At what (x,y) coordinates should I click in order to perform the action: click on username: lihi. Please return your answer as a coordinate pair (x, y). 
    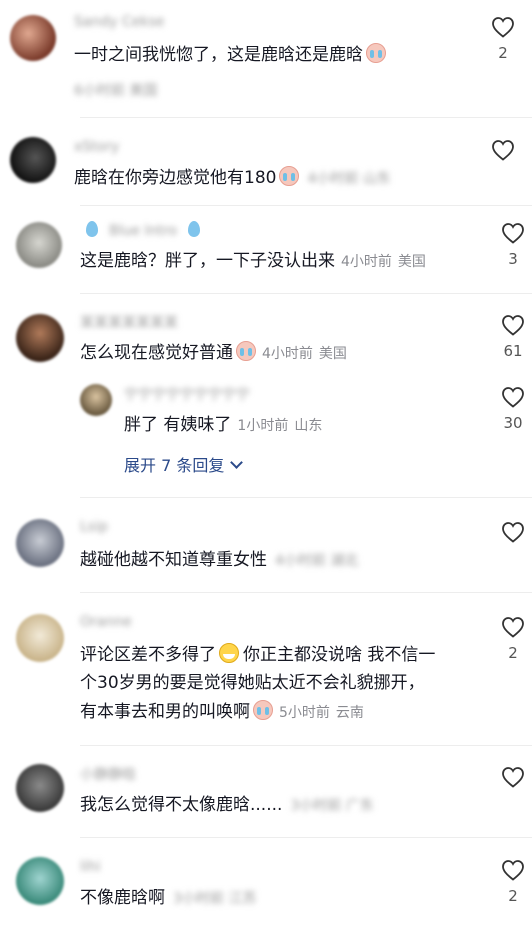
    Looking at the image, I should click on (90, 867).